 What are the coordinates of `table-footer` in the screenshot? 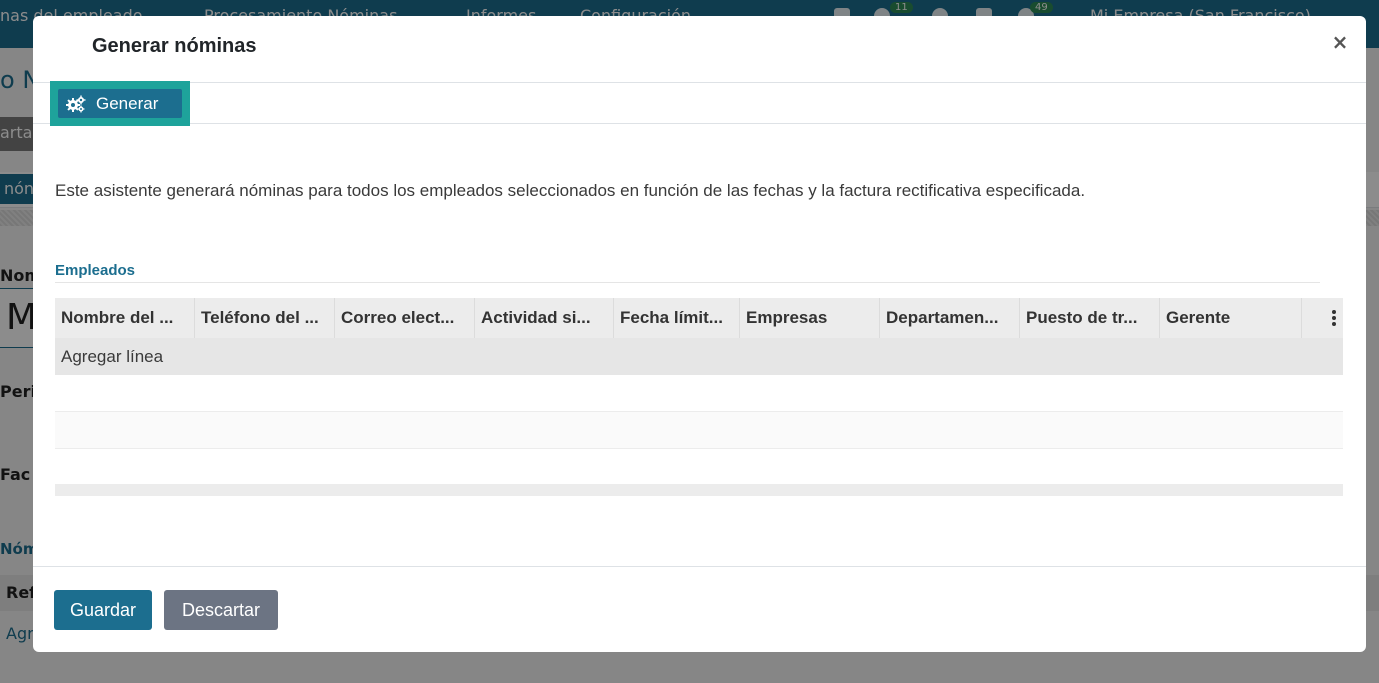 It's located at (699, 490).